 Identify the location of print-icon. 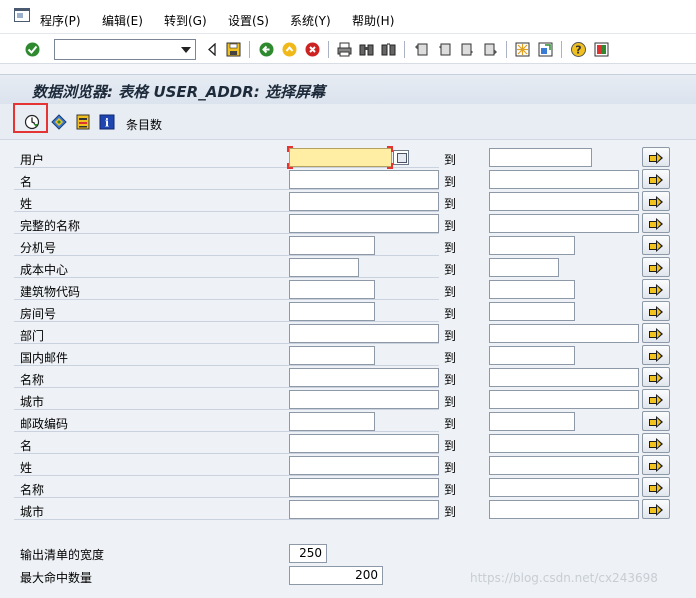
(344, 49).